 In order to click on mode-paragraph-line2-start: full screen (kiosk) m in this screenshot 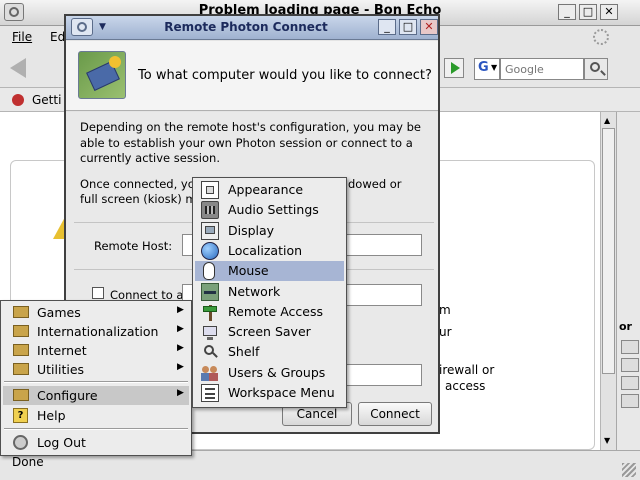, I will do `click(138, 199)`.